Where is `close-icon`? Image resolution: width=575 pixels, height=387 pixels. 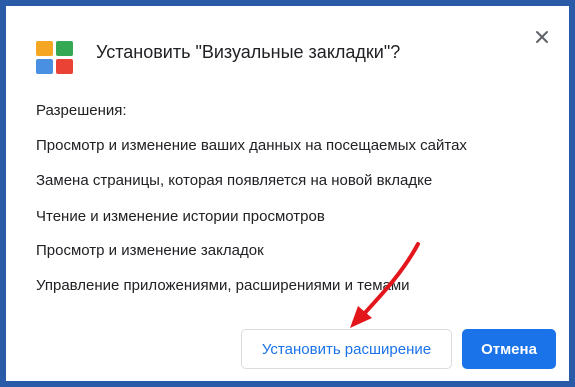 close-icon is located at coordinates (542, 37).